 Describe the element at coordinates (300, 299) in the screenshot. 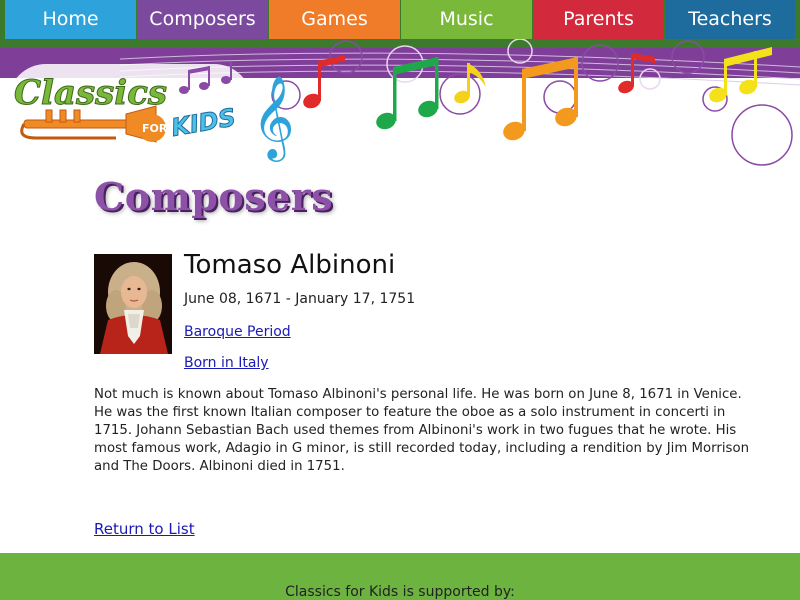

I see `composer-dates: June 08, 1671 - January 17, 1751` at that location.